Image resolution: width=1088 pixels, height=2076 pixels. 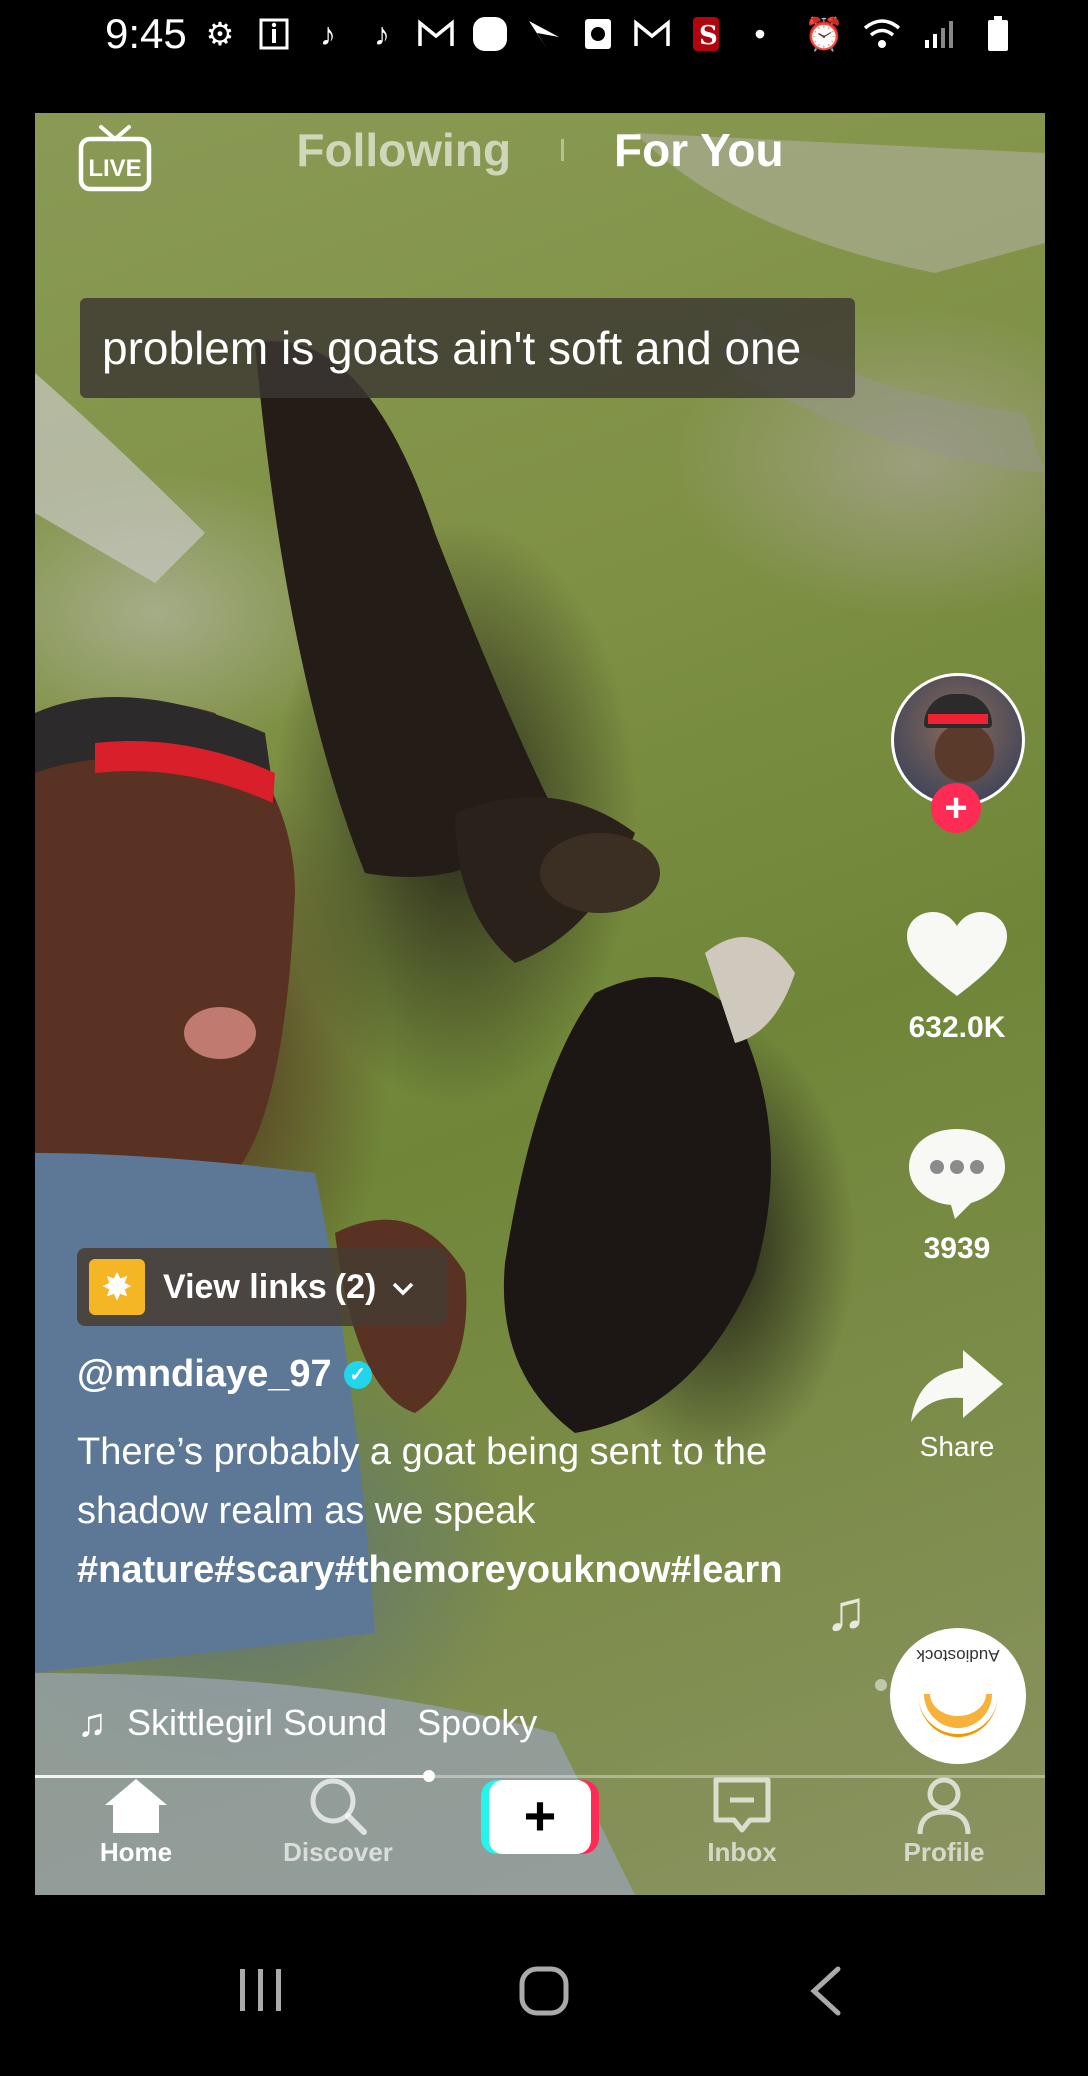 I want to click on like-button: 632.0K, so click(x=957, y=977).